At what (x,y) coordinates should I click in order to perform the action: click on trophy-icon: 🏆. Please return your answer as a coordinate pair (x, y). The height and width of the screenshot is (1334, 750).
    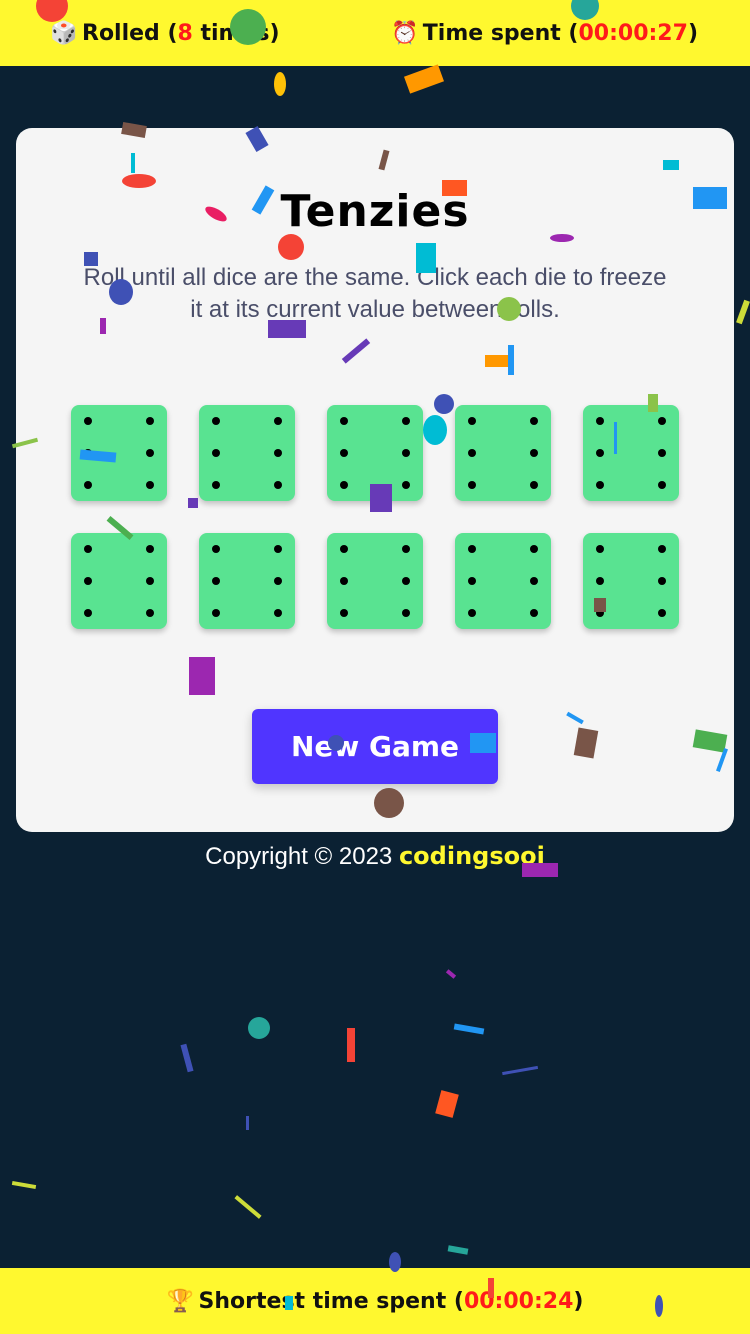
    Looking at the image, I should click on (180, 1301).